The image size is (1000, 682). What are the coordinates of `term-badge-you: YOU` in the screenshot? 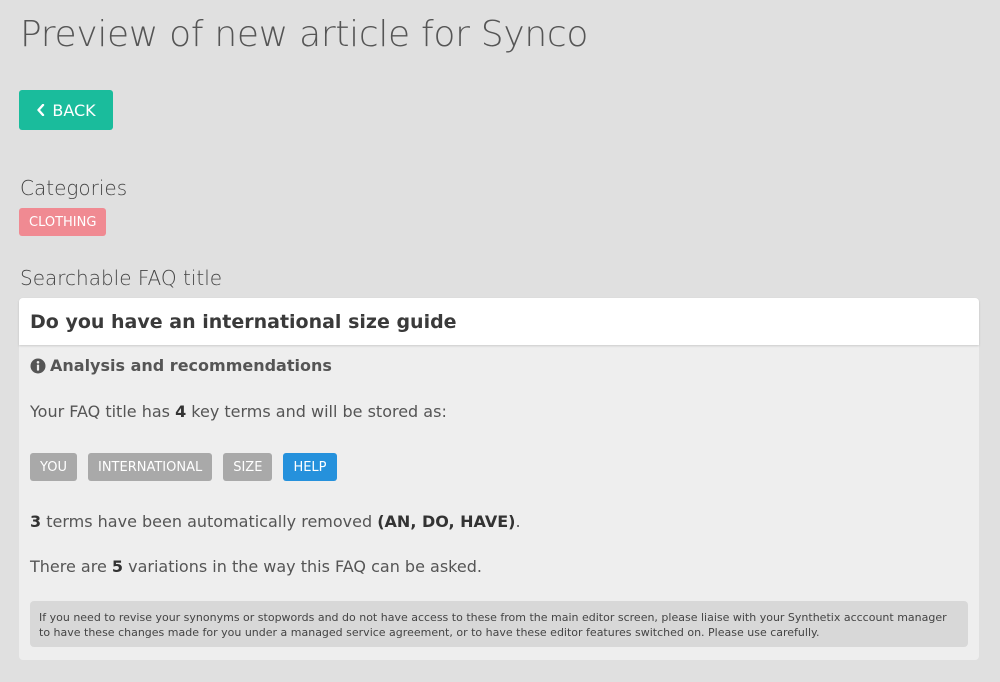 It's located at (53, 467).